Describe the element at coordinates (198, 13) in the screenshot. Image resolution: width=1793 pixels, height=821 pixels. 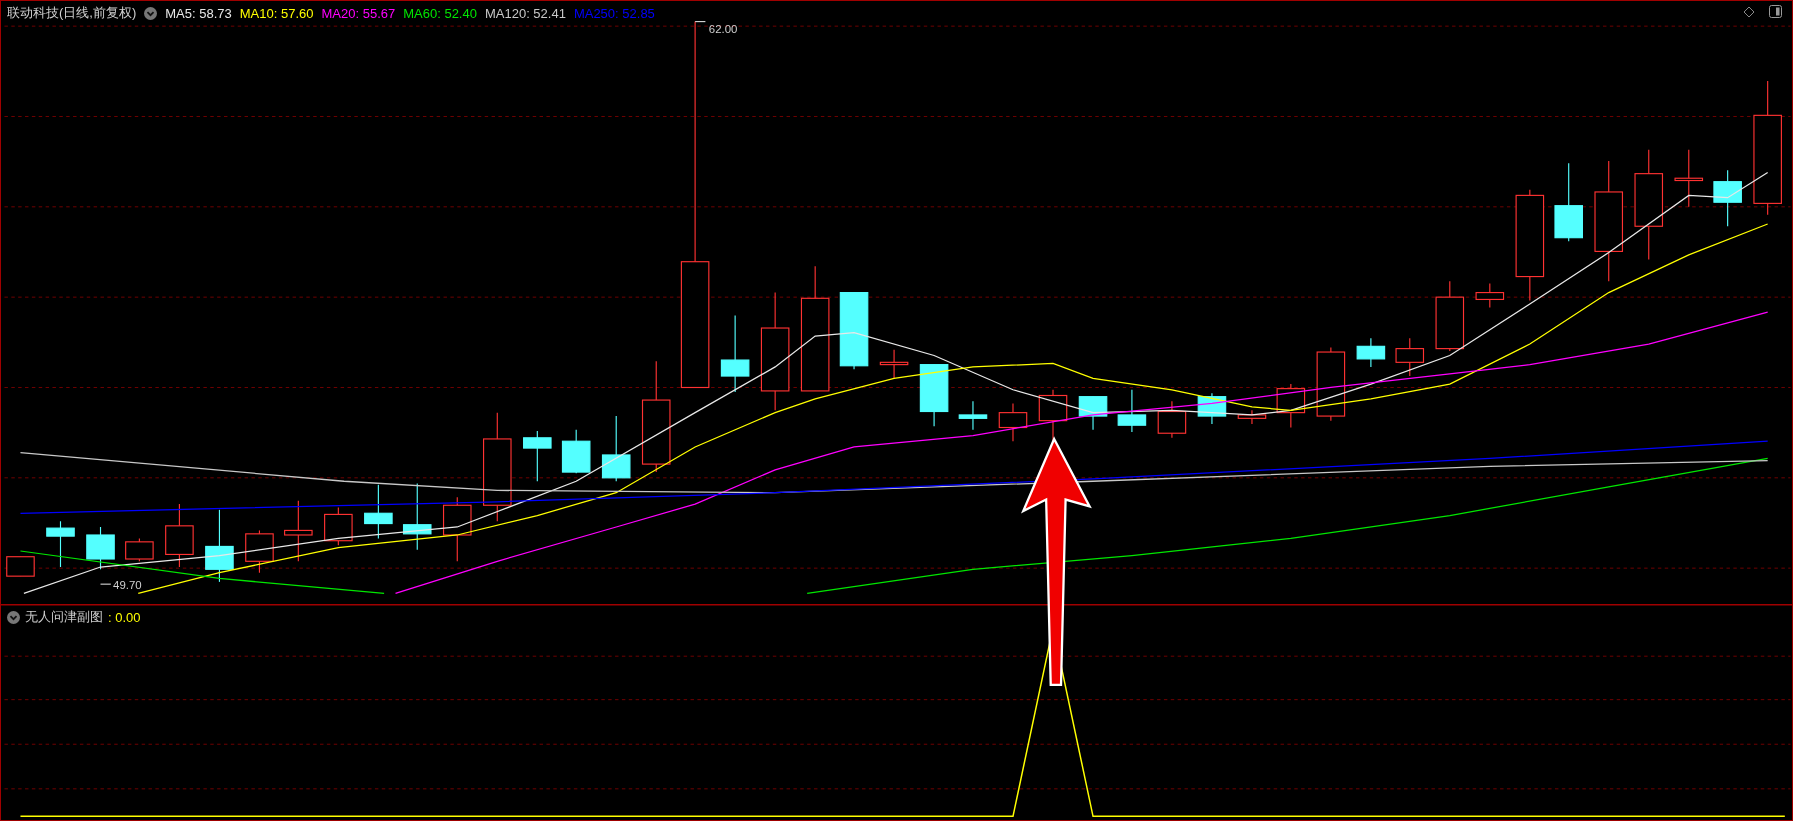
I see `moving-average-value: MA5: 58.73` at that location.